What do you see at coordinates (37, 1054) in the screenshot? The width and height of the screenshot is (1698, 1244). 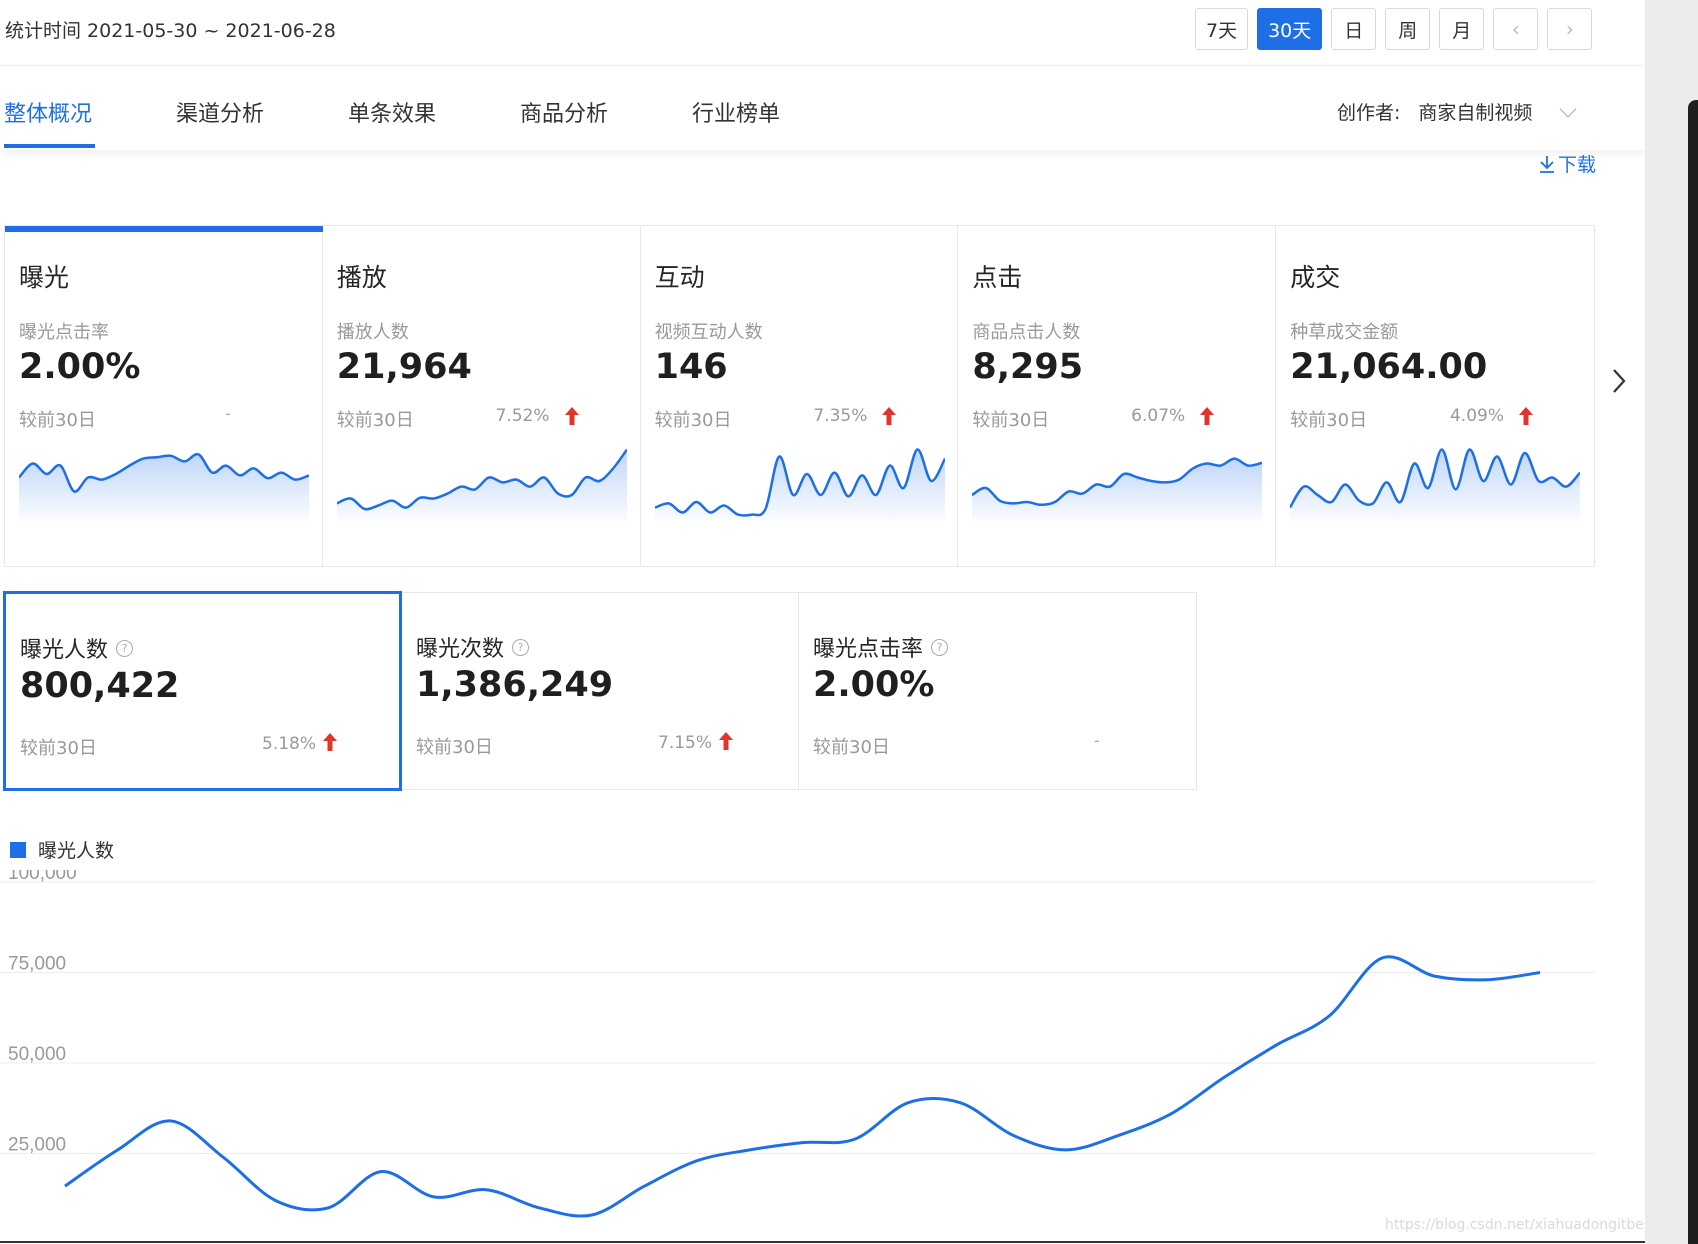 I see `y-tick-label: 50,000` at bounding box center [37, 1054].